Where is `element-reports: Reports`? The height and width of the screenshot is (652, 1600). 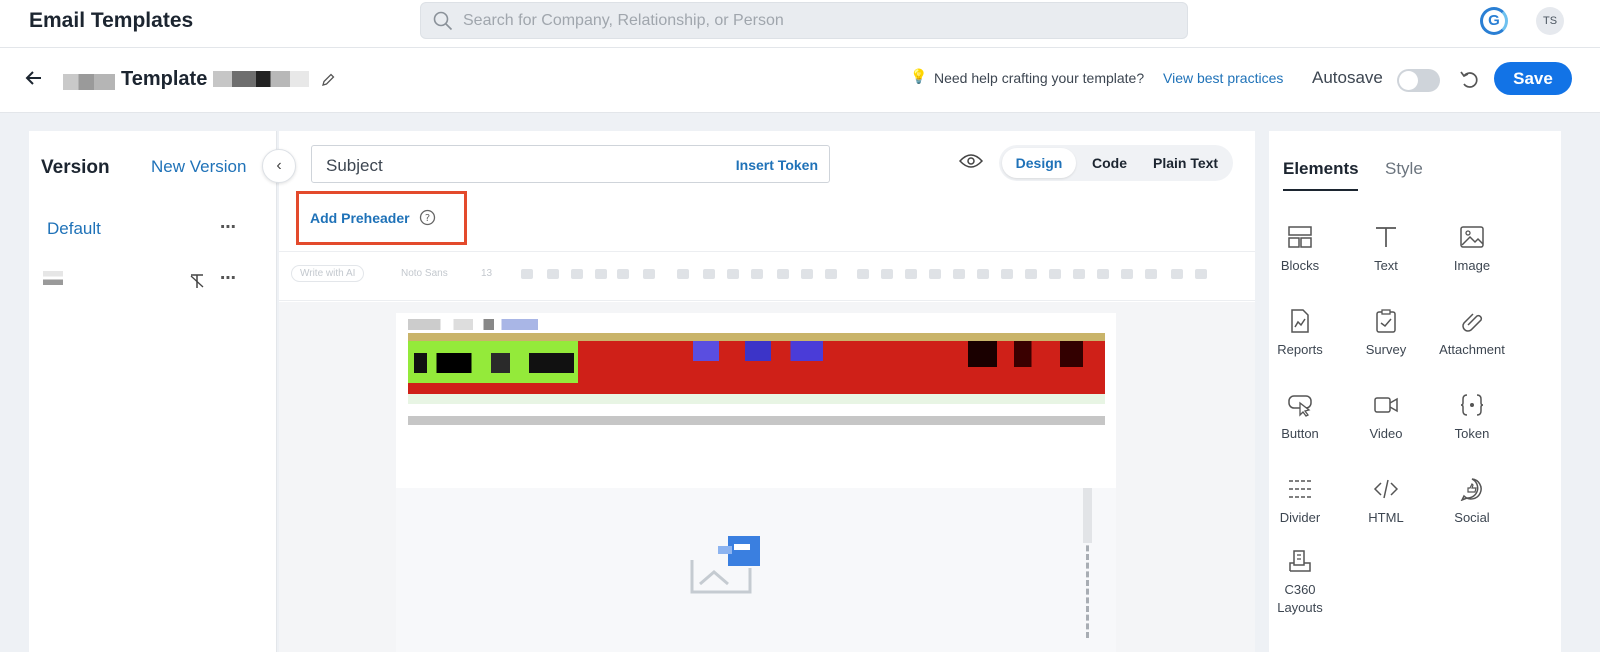
element-reports: Reports is located at coordinates (1300, 334).